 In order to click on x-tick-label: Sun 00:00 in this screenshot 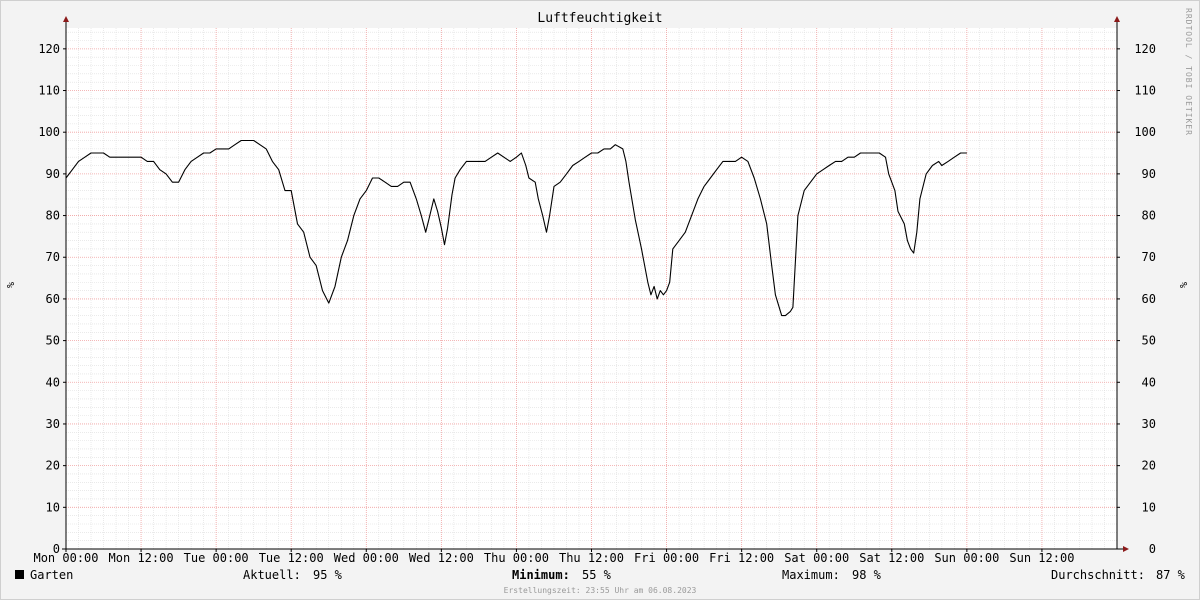, I will do `click(966, 558)`.